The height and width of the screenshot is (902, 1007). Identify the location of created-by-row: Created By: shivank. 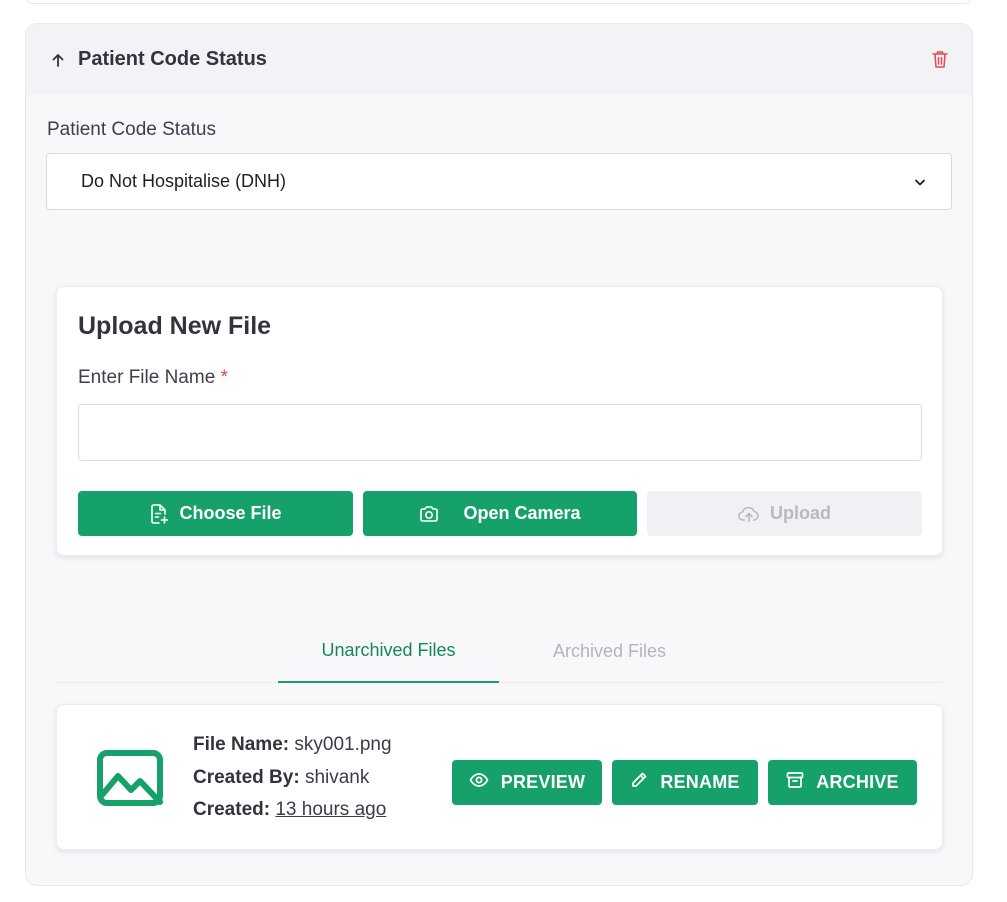
(292, 778).